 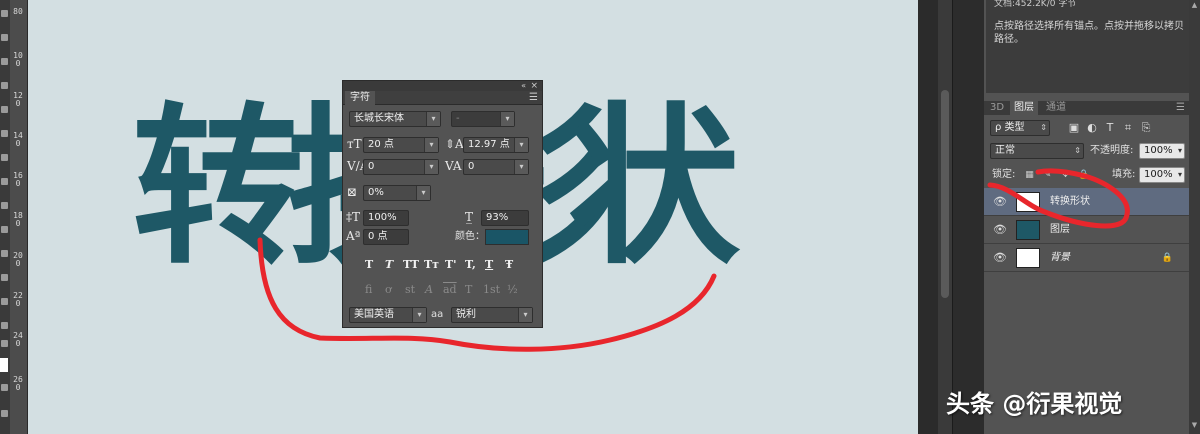 What do you see at coordinates (382, 217) in the screenshot?
I see `vertical-scale-value: 100%` at bounding box center [382, 217].